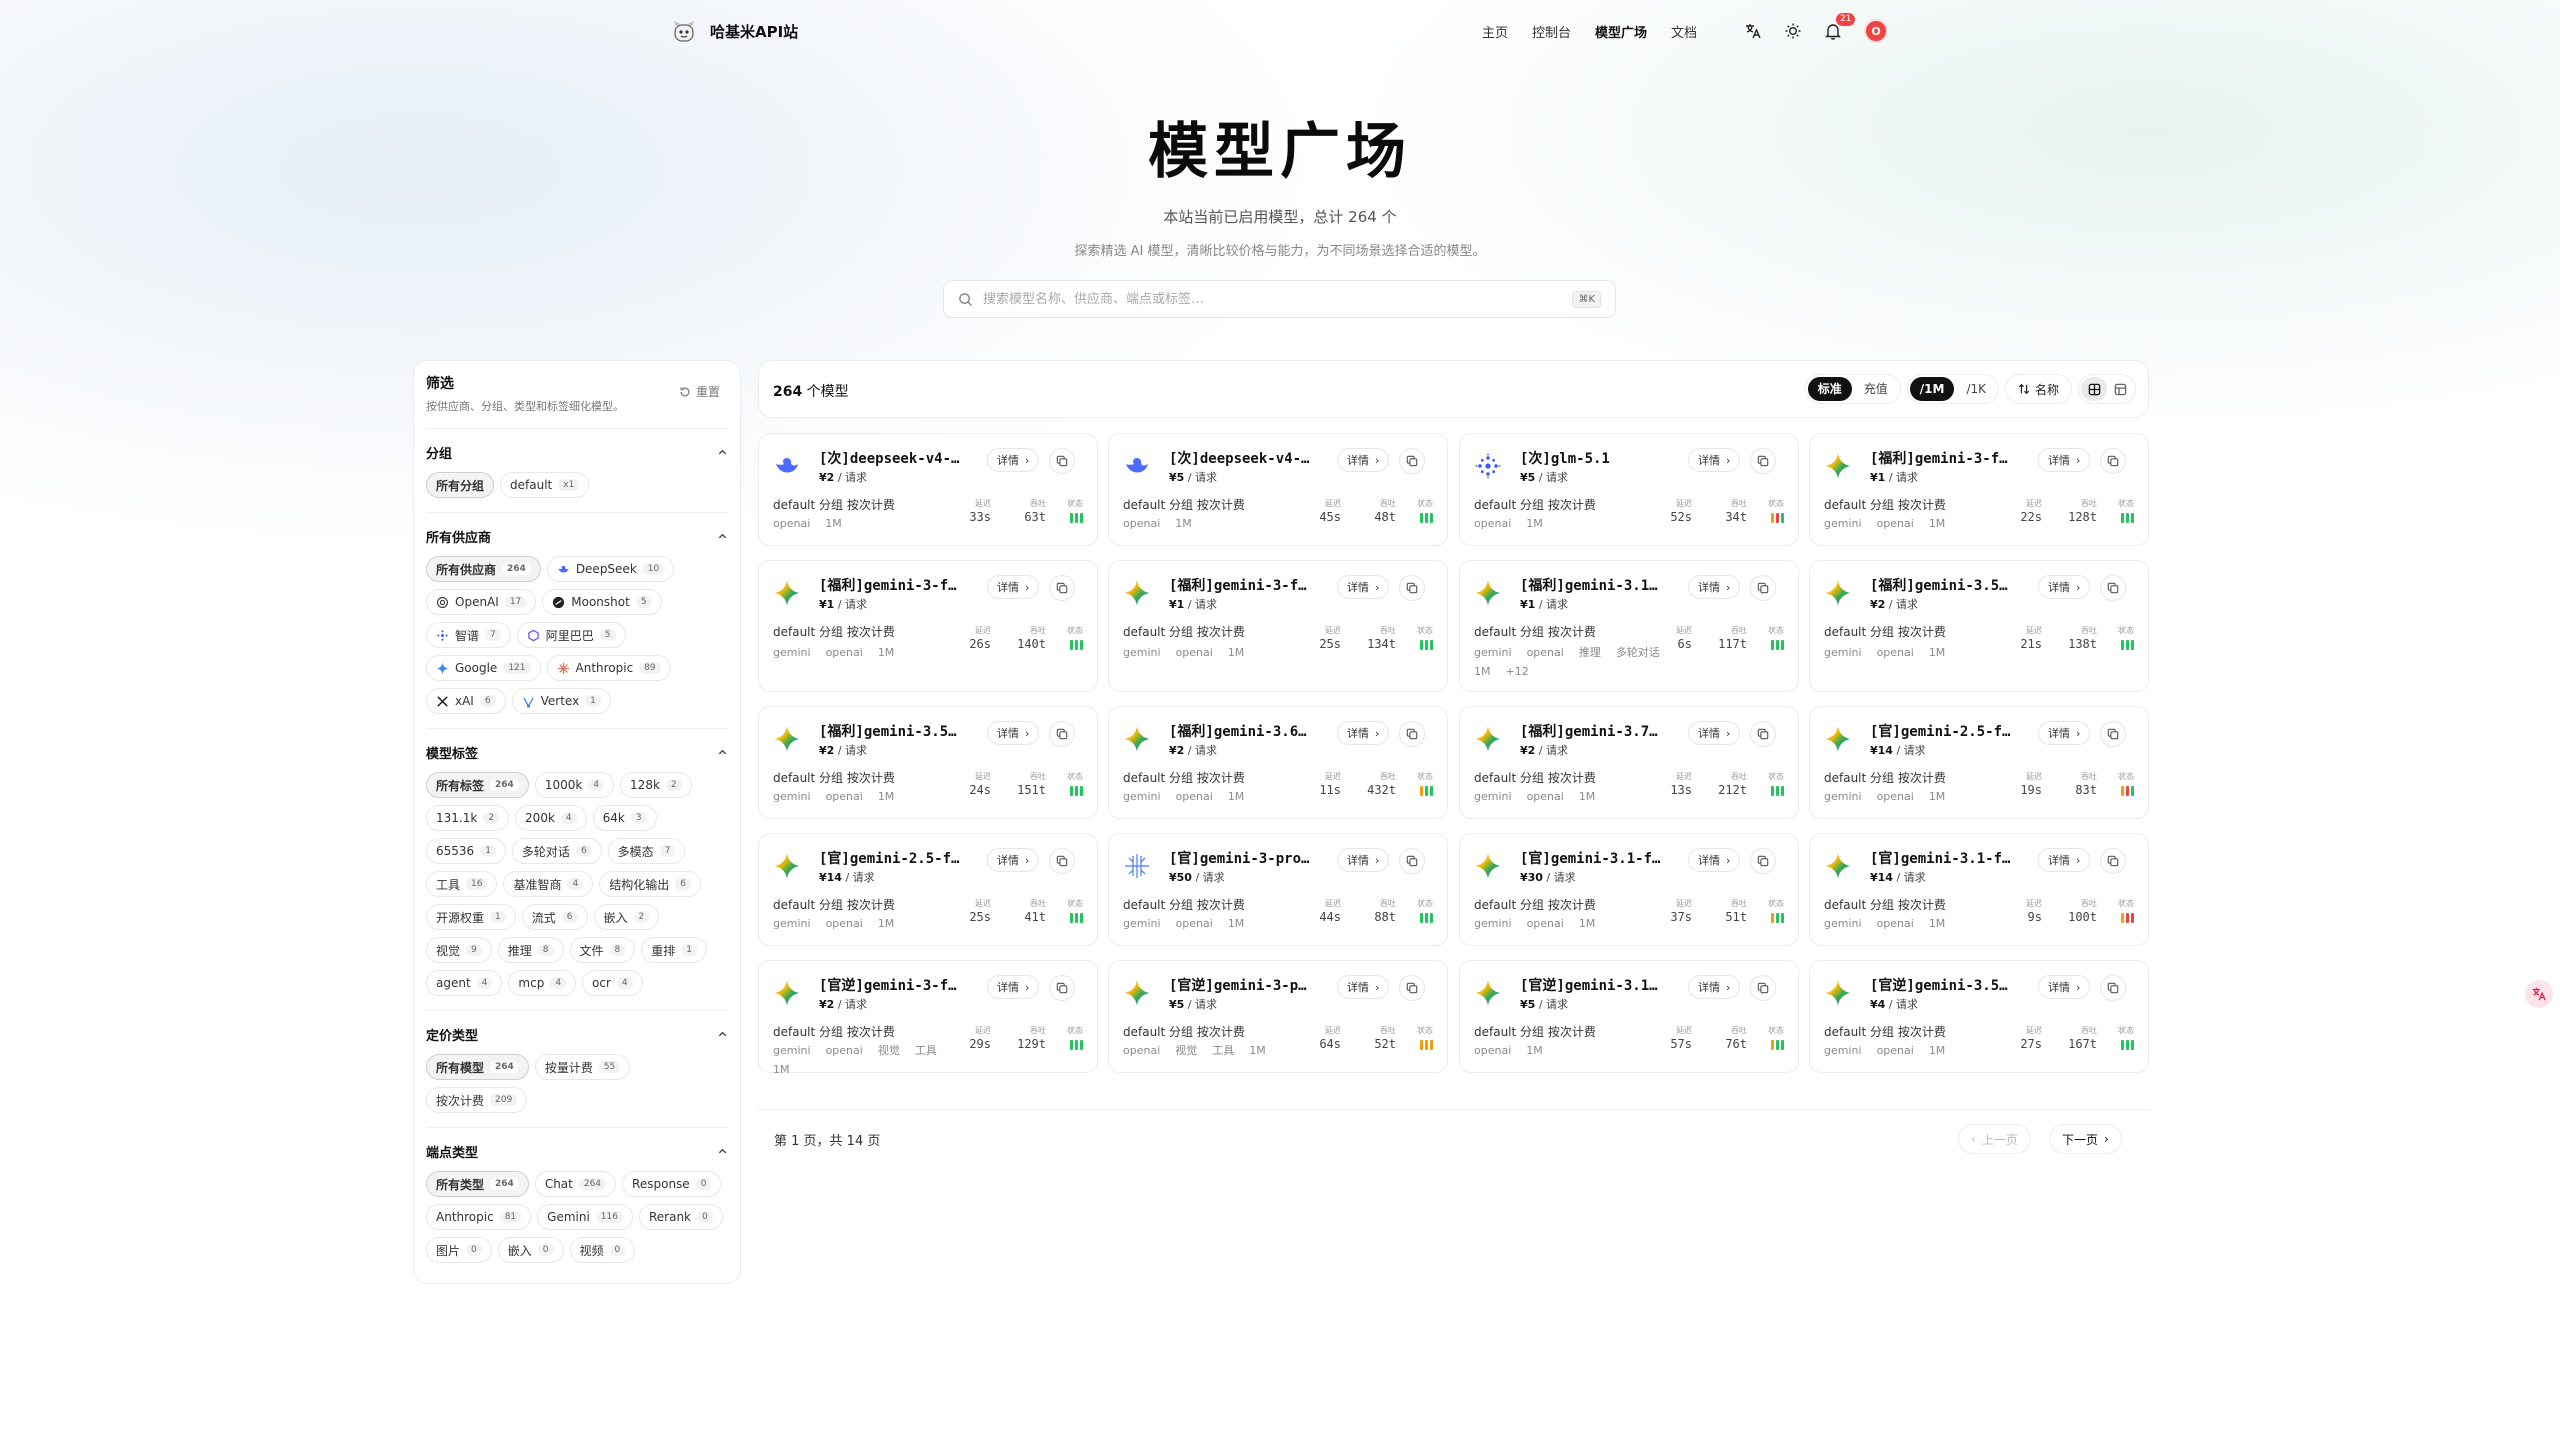 Image resolution: width=2560 pixels, height=1440 pixels. What do you see at coordinates (460, 485) in the screenshot?
I see `filter-chip: 所有分组` at bounding box center [460, 485].